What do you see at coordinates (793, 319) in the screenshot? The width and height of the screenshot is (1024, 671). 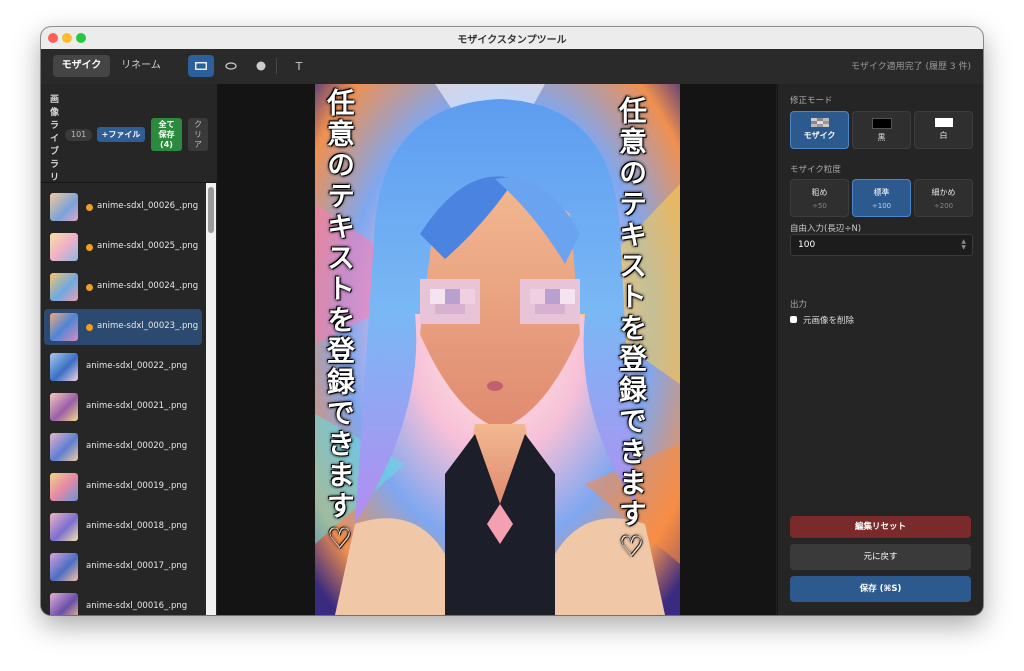 I see `delete-original-checkbox` at bounding box center [793, 319].